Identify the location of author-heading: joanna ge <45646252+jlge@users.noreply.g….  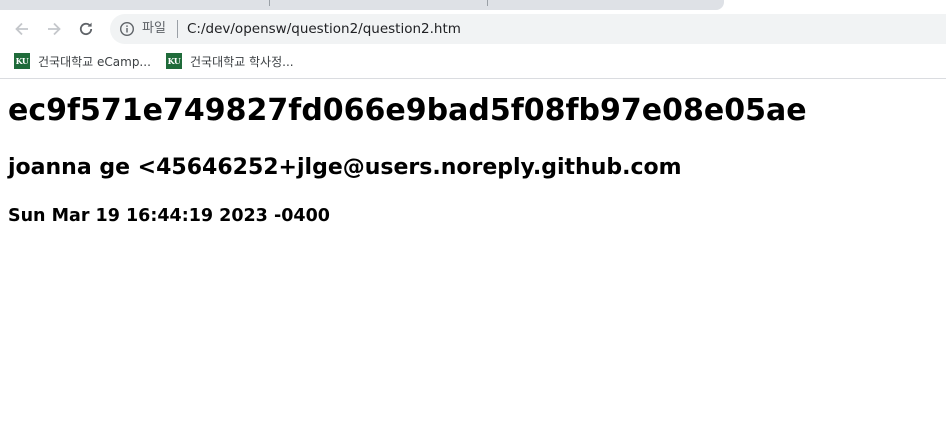
(345, 167).